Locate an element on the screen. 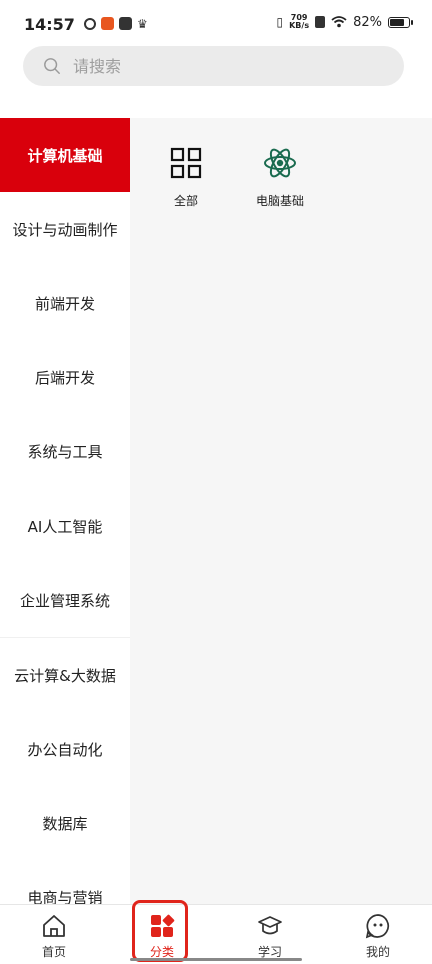 The height and width of the screenshot is (964, 432). sidebar-item-label: 设计与动画制作 is located at coordinates (65, 229).